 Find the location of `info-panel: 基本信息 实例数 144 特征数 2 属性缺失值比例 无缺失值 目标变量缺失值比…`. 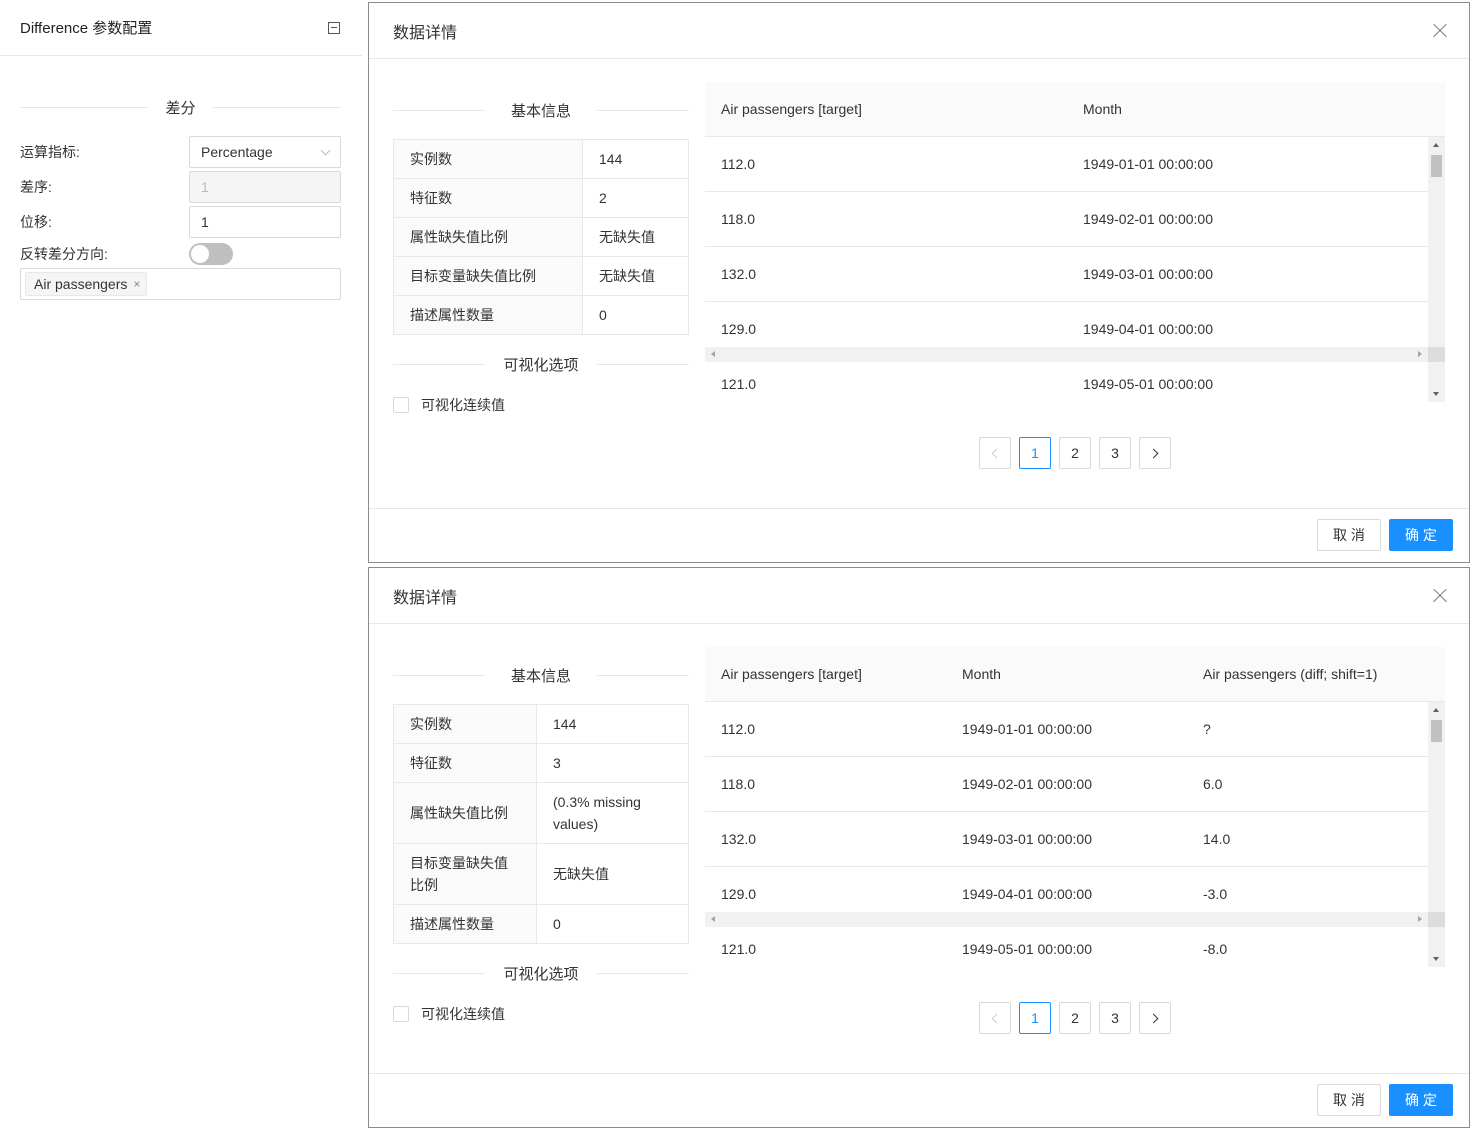

info-panel: 基本信息 实例数 144 特征数 2 属性缺失值比例 无缺失值 目标变量缺失值比… is located at coordinates (541, 264).